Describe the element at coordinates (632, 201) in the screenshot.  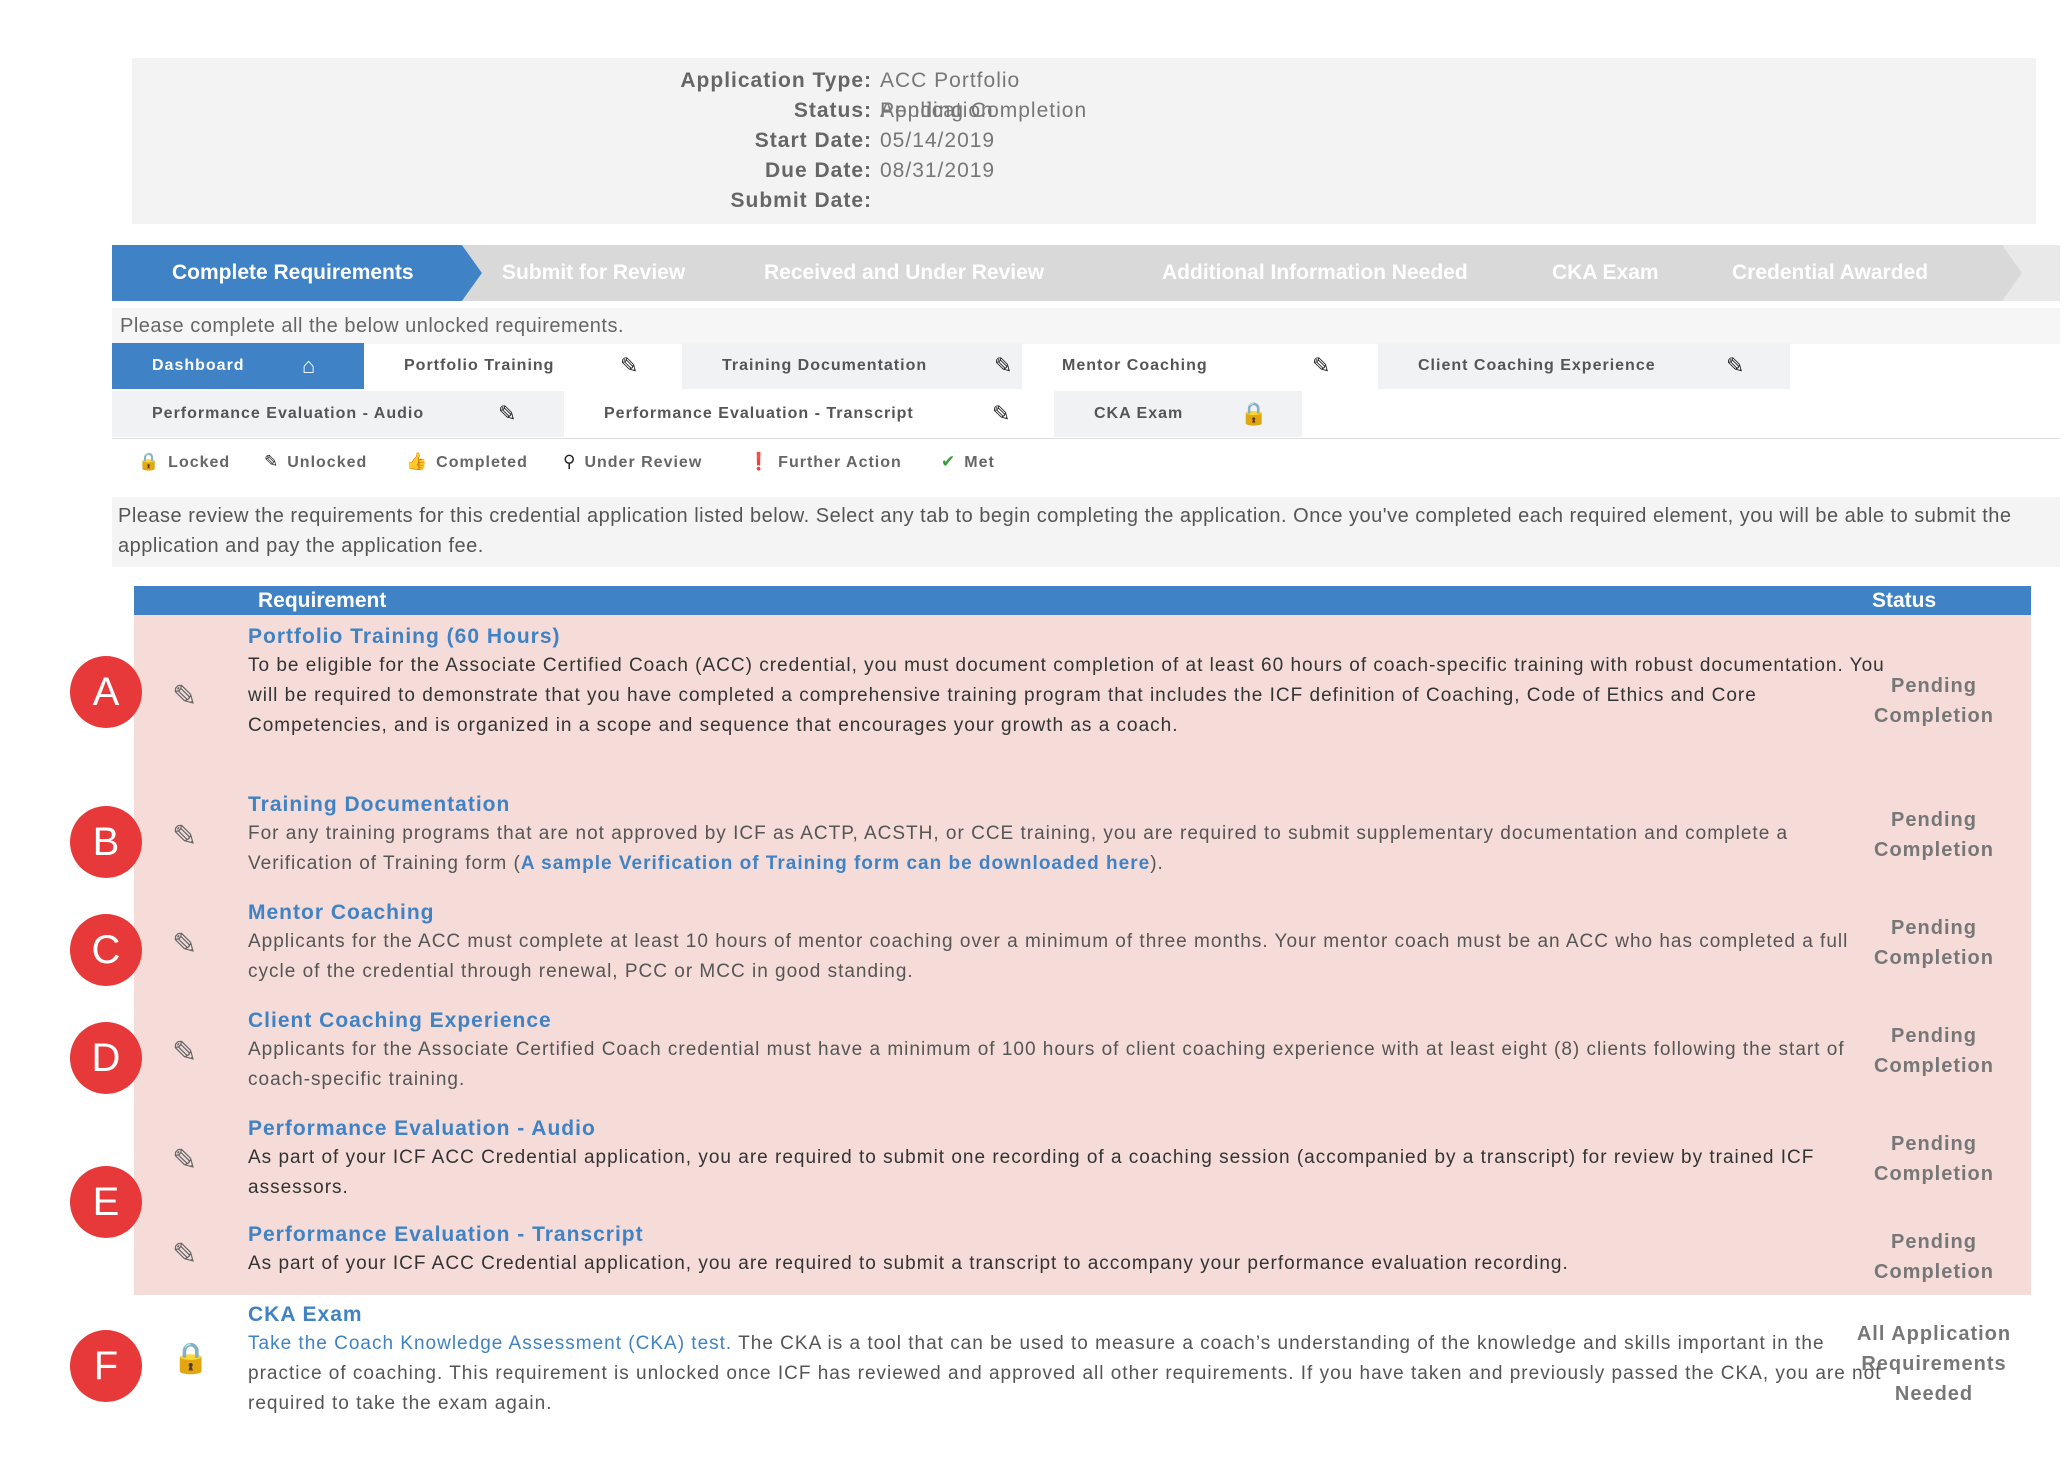
I see `info-row-submit-date: Submit Date:` at that location.